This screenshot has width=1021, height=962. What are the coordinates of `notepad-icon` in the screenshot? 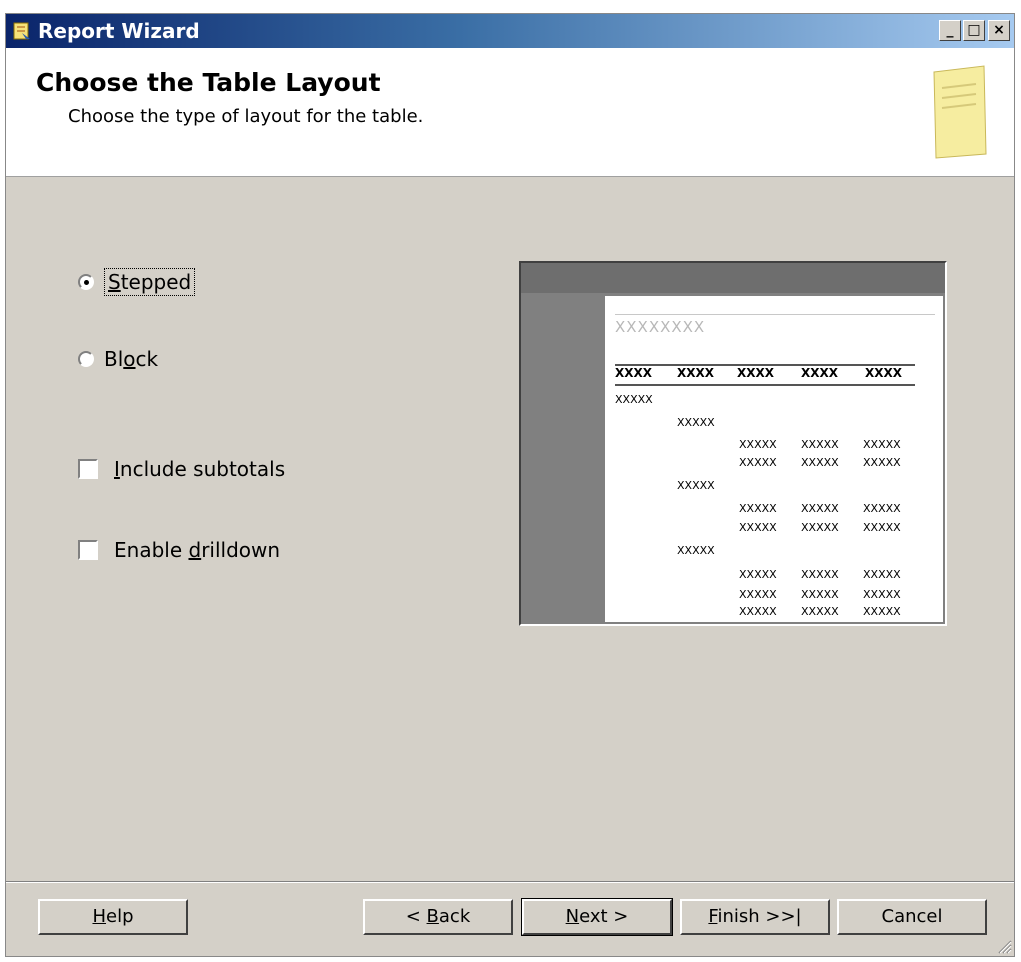 It's located at (960, 112).